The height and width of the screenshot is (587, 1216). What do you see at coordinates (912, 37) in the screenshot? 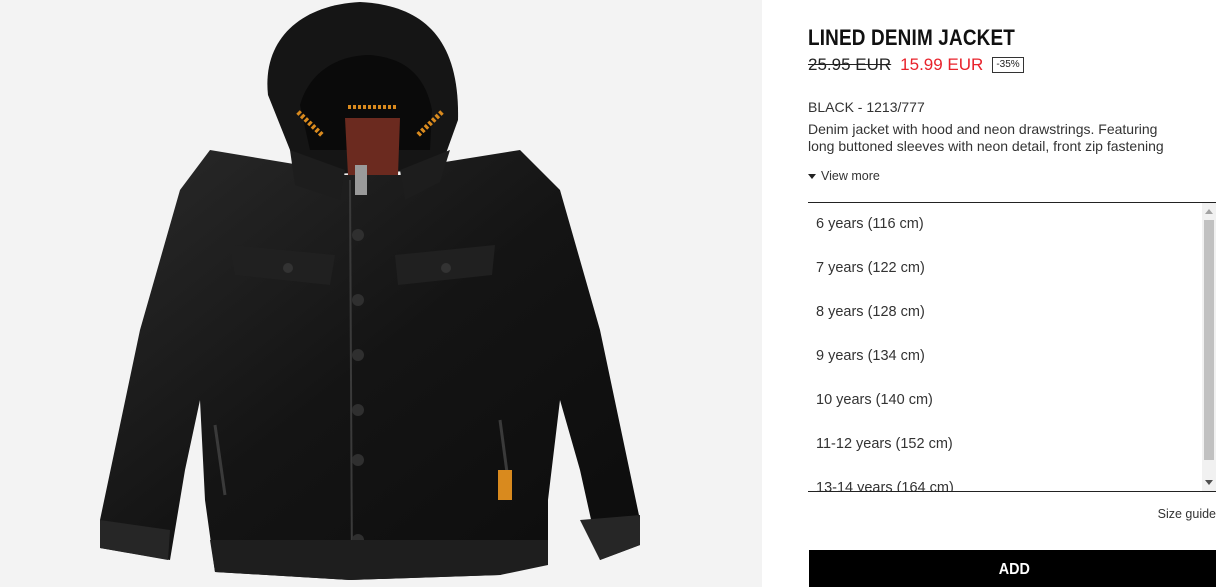
I see `product-title: LINED DENIM JACKET` at bounding box center [912, 37].